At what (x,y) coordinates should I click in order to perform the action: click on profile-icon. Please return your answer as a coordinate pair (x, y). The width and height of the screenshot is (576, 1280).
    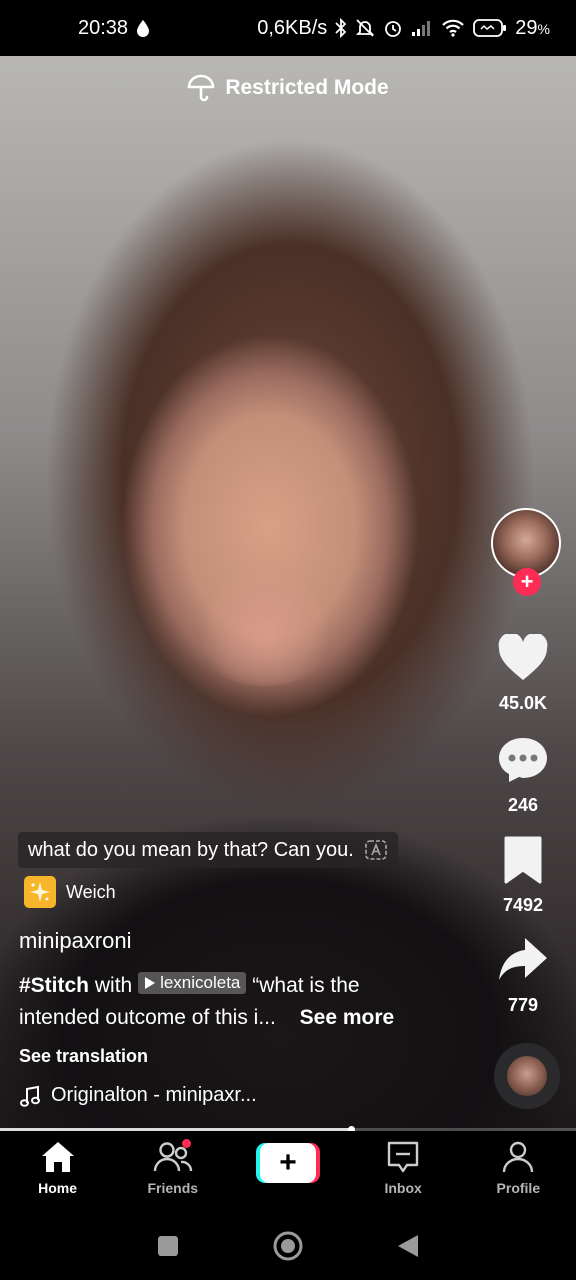
    Looking at the image, I should click on (518, 1157).